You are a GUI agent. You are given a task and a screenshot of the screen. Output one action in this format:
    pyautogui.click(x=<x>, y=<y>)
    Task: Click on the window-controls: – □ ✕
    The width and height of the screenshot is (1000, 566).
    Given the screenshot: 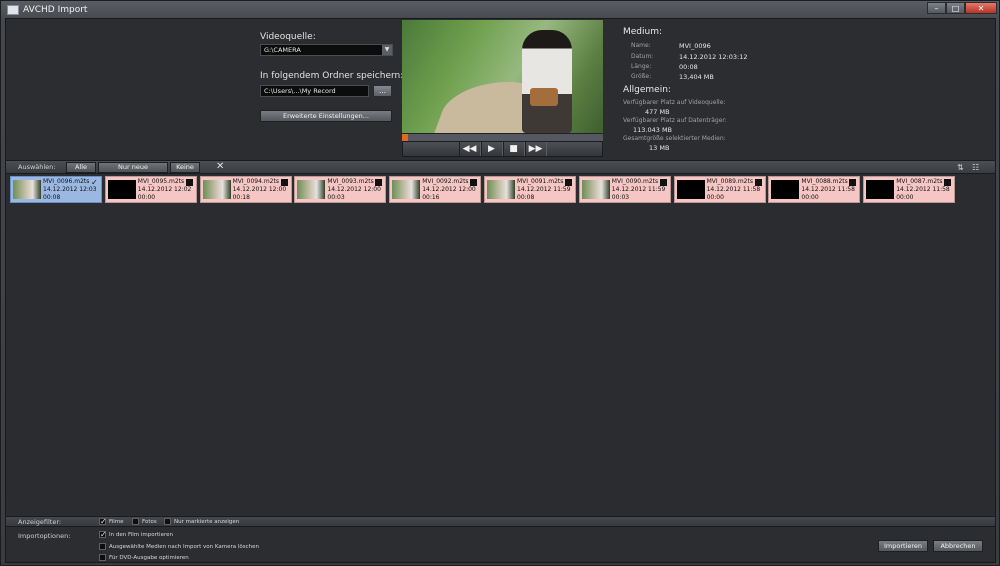 What is the action you would take?
    pyautogui.click(x=962, y=8)
    